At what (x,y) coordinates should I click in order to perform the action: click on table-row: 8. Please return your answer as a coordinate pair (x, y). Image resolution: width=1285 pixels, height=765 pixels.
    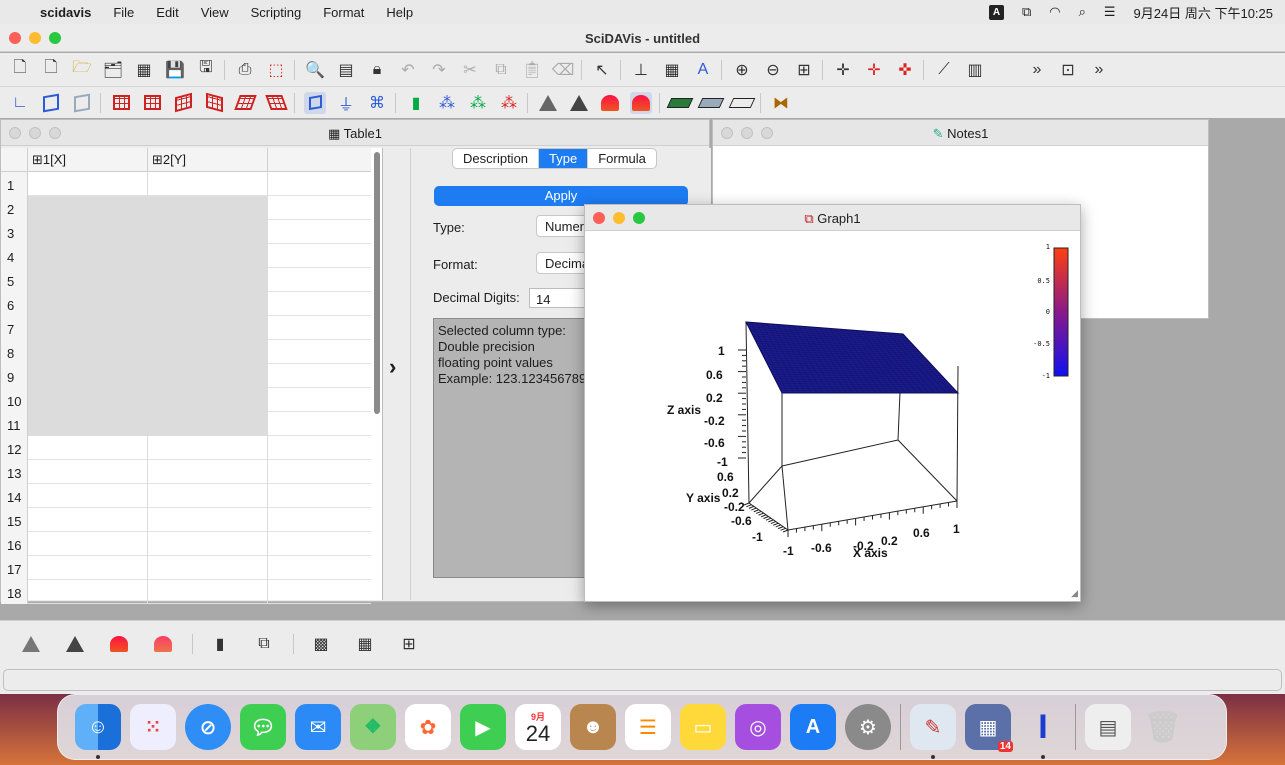
    Looking at the image, I should click on (186, 352).